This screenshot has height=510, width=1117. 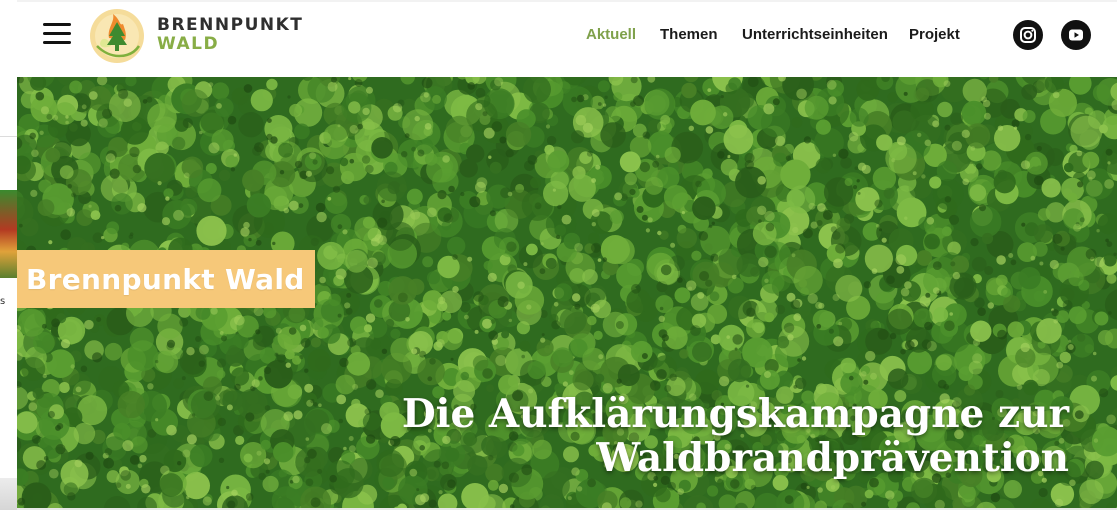 I want to click on nav-item-themen: Themen, so click(x=689, y=34).